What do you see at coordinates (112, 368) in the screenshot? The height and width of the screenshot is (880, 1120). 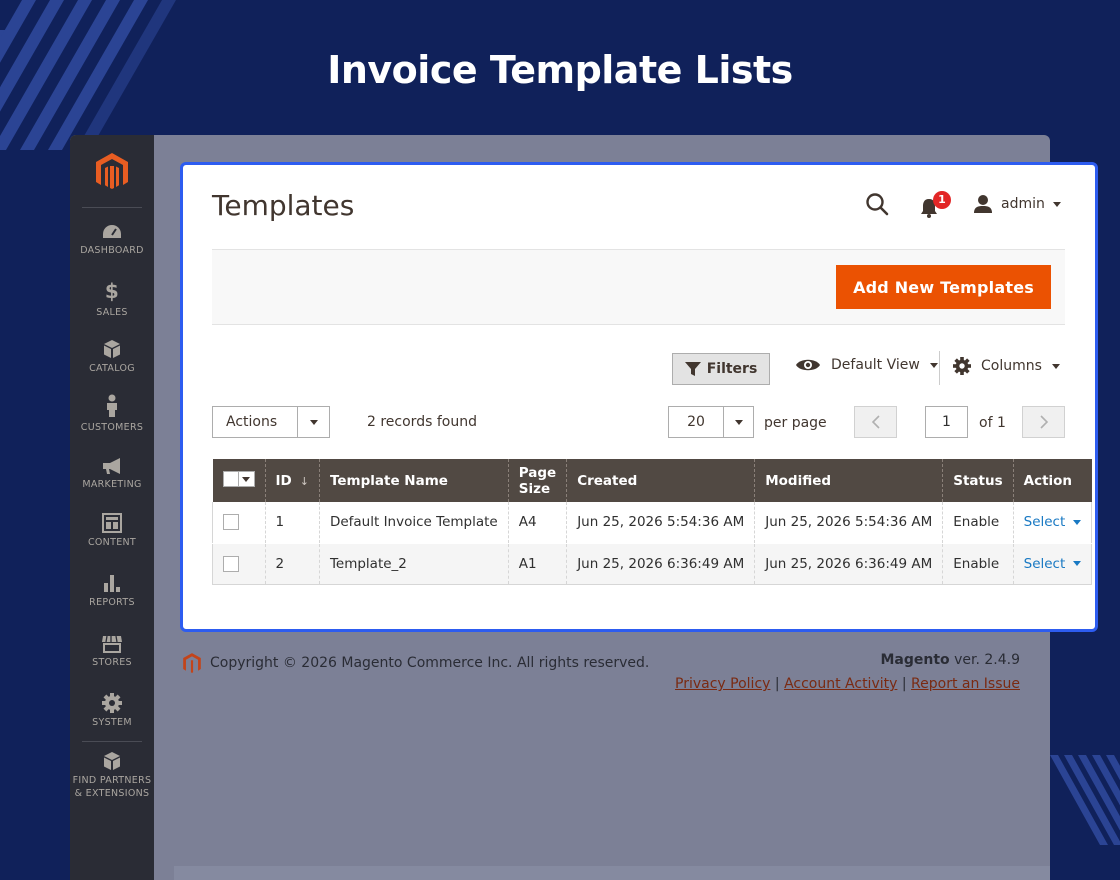 I see `sidebar-item-label: CATALOG` at bounding box center [112, 368].